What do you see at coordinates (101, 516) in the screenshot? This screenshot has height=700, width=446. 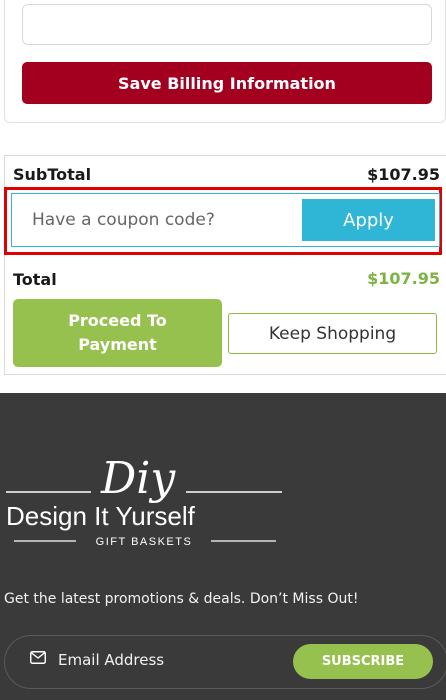 I see `logo-name-text: Design It Yurself` at bounding box center [101, 516].